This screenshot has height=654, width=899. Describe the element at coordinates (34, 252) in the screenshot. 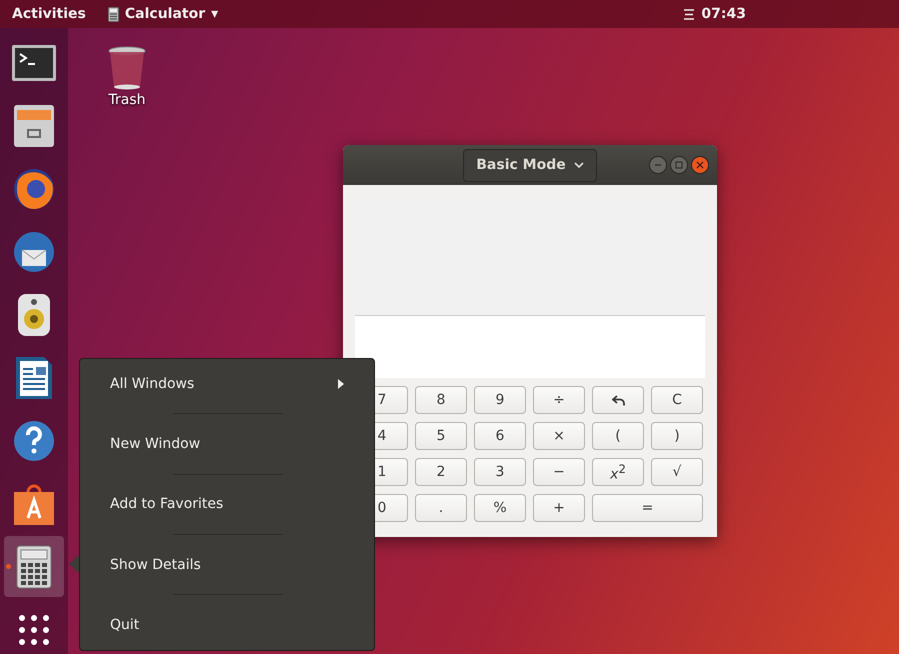

I see `bird-envelope-icon` at that location.